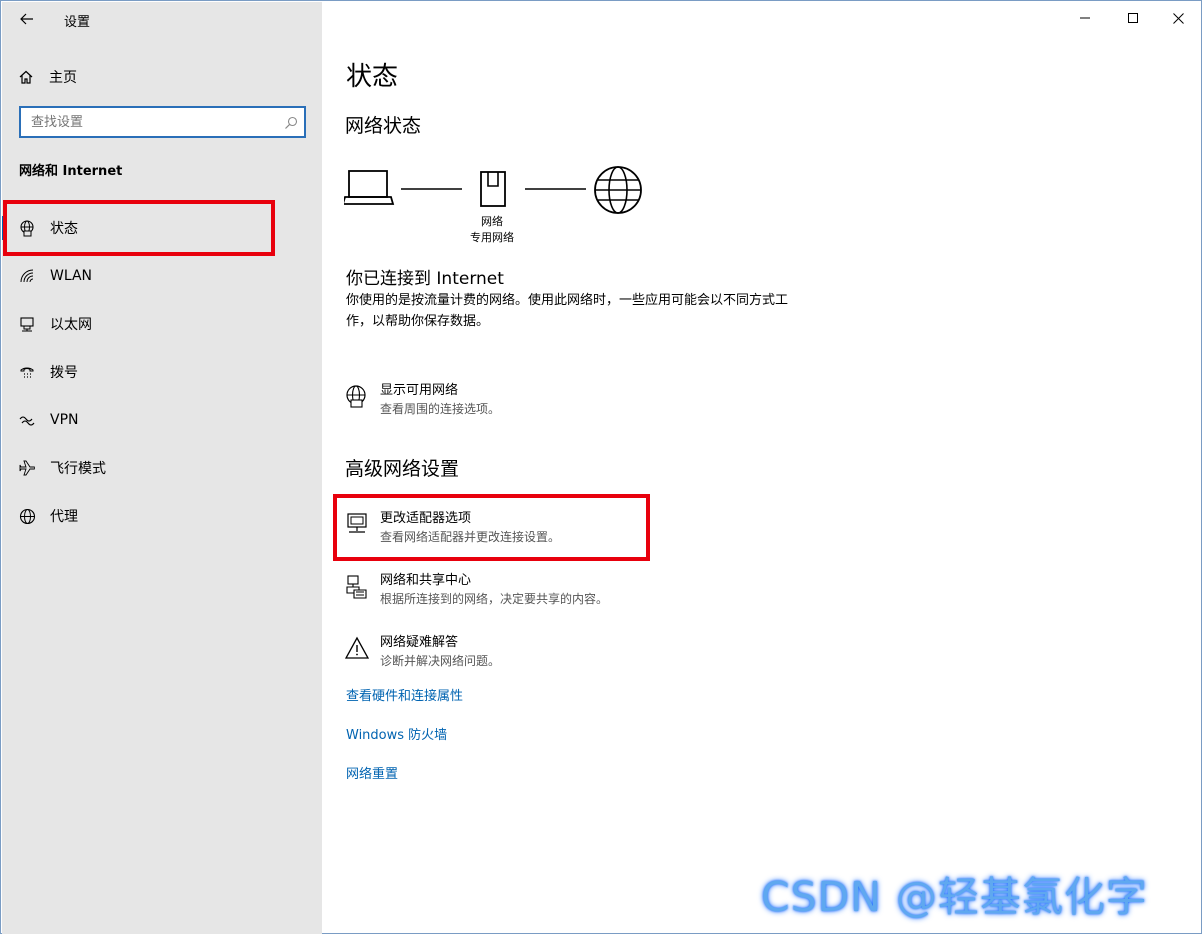 This screenshot has height=934, width=1202. What do you see at coordinates (404, 694) in the screenshot?
I see `hardware-properties-link: 查看硬件和连接属性` at bounding box center [404, 694].